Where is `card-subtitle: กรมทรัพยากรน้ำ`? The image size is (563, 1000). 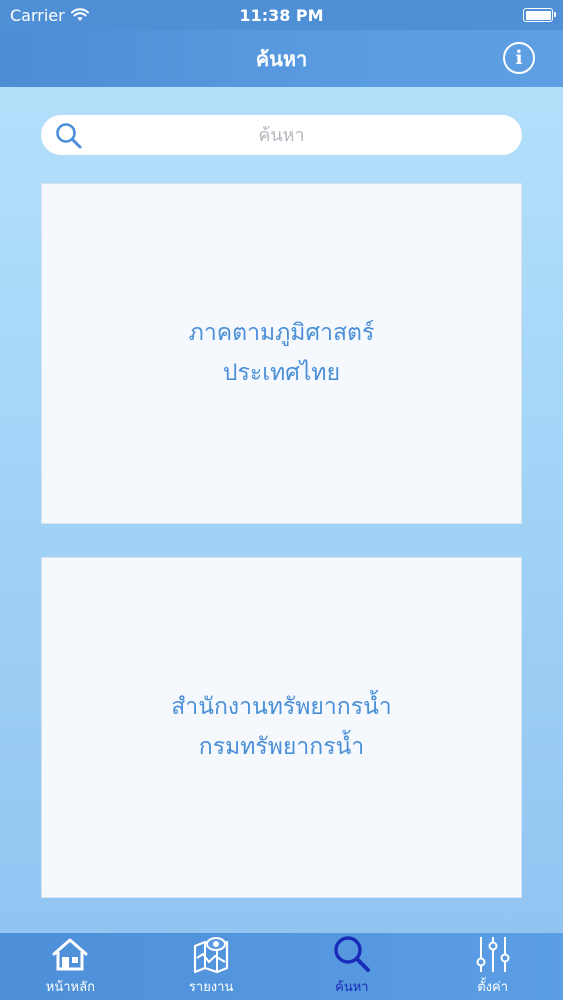
card-subtitle: กรมทรัพยากรน้ำ is located at coordinates (281, 746).